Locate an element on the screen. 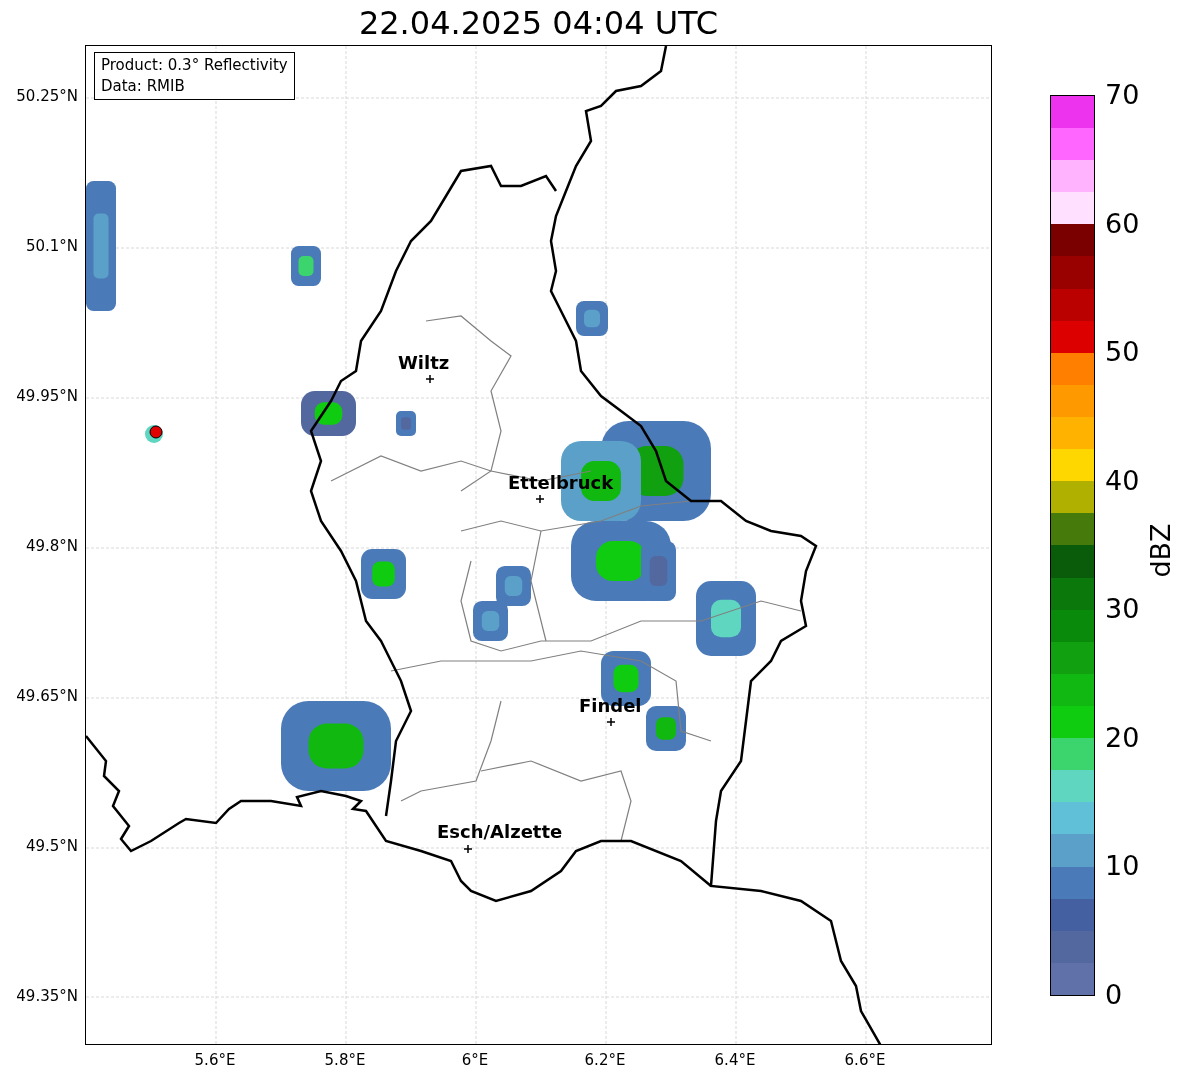  info-text: Product: 0.3° Reflectivity is located at coordinates (194, 65).